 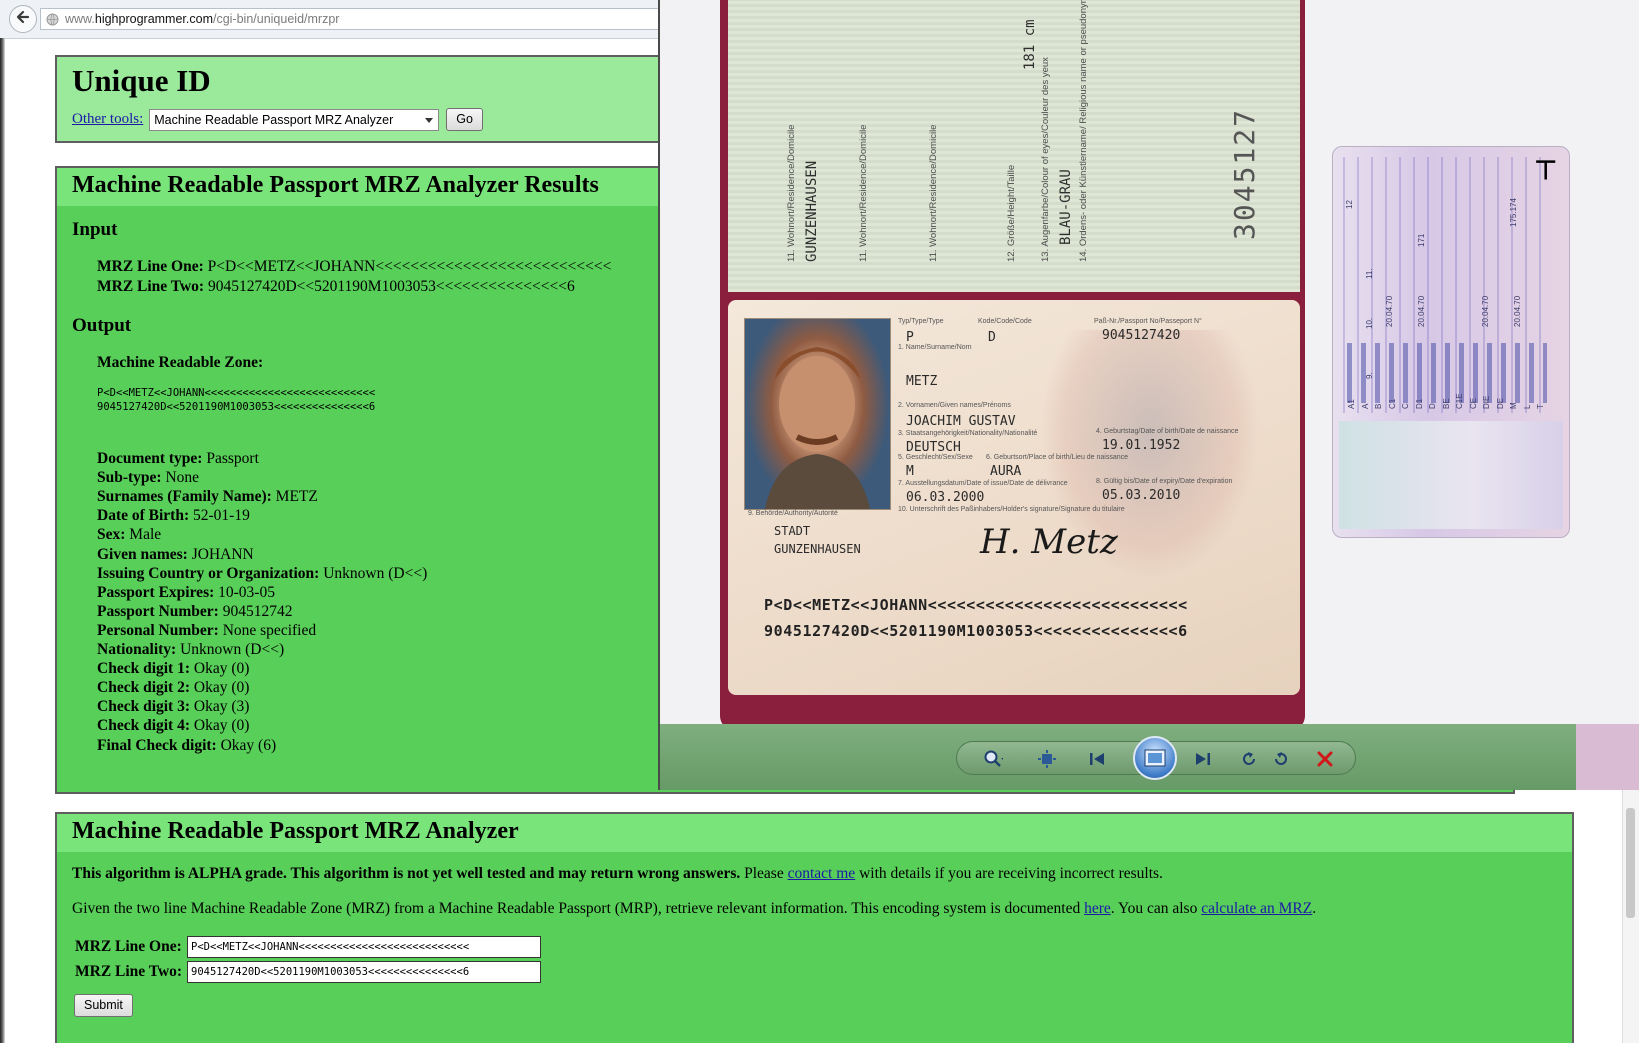 I want to click on residence-value: GUNZENHAUSEN, so click(x=812, y=211).